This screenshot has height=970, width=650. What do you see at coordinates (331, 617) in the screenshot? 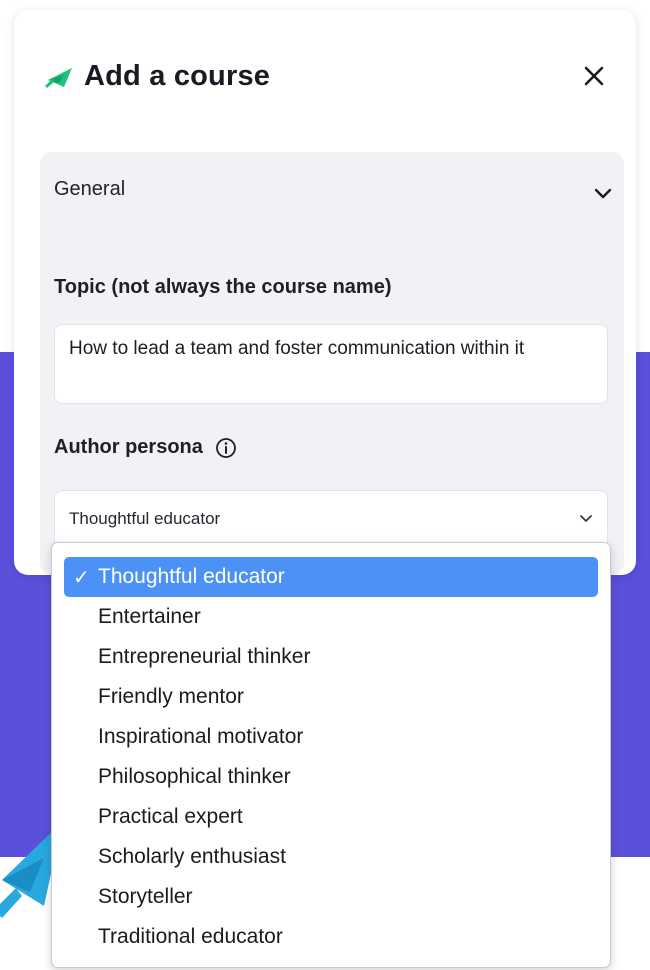
I see `persona-option: Entertainer` at bounding box center [331, 617].